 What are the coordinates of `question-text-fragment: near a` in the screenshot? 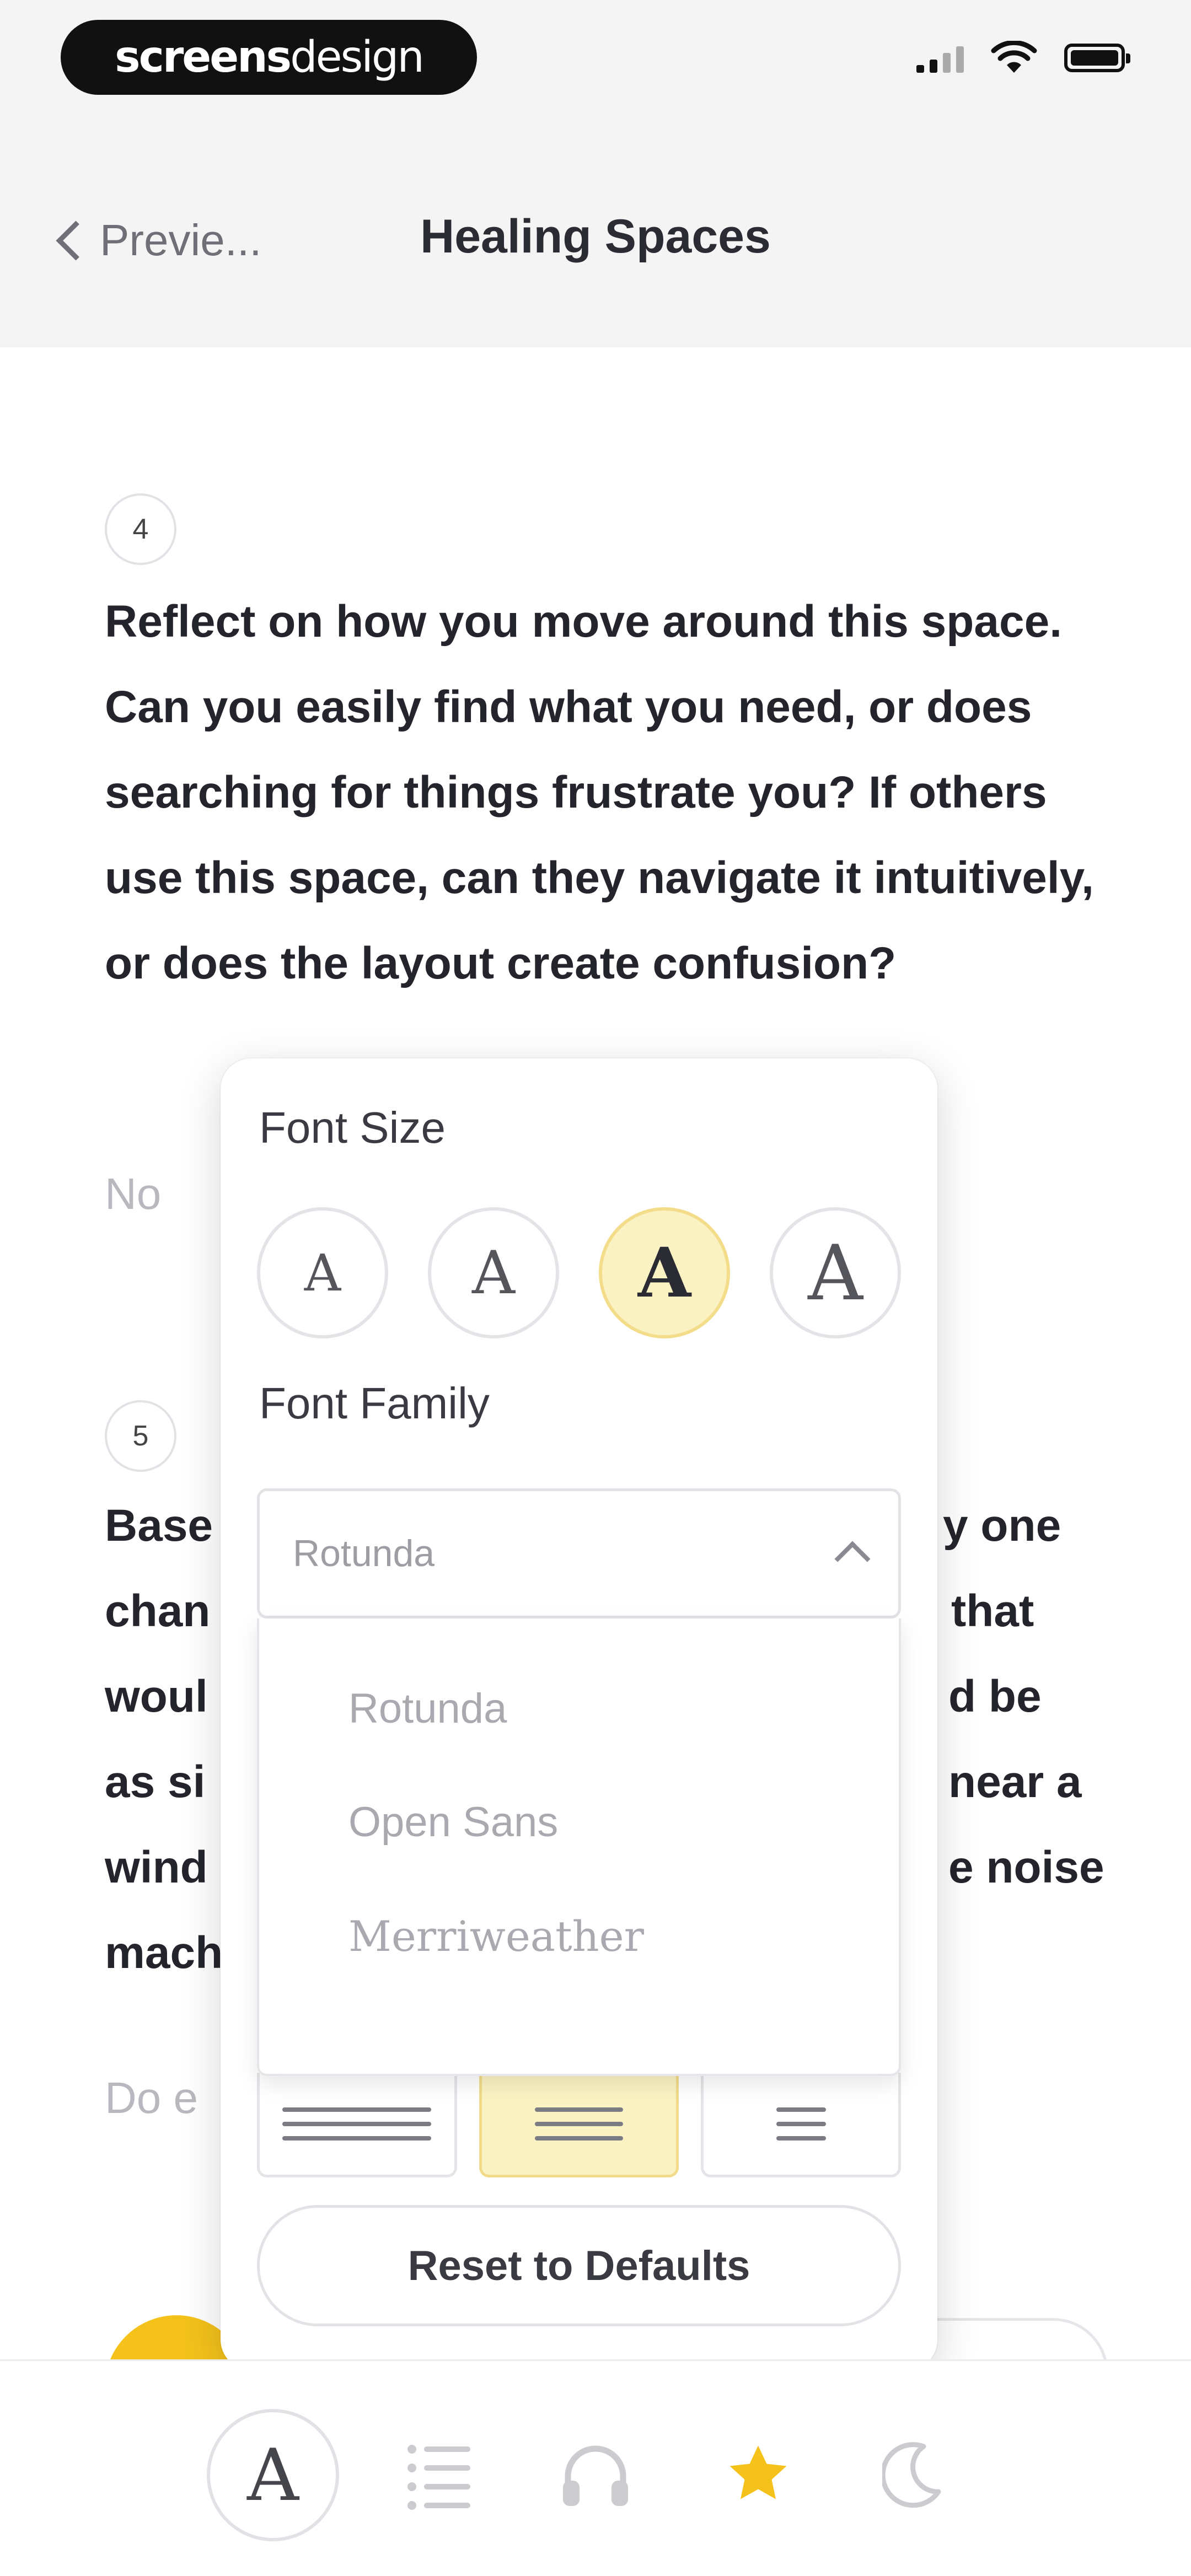 It's located at (1015, 1782).